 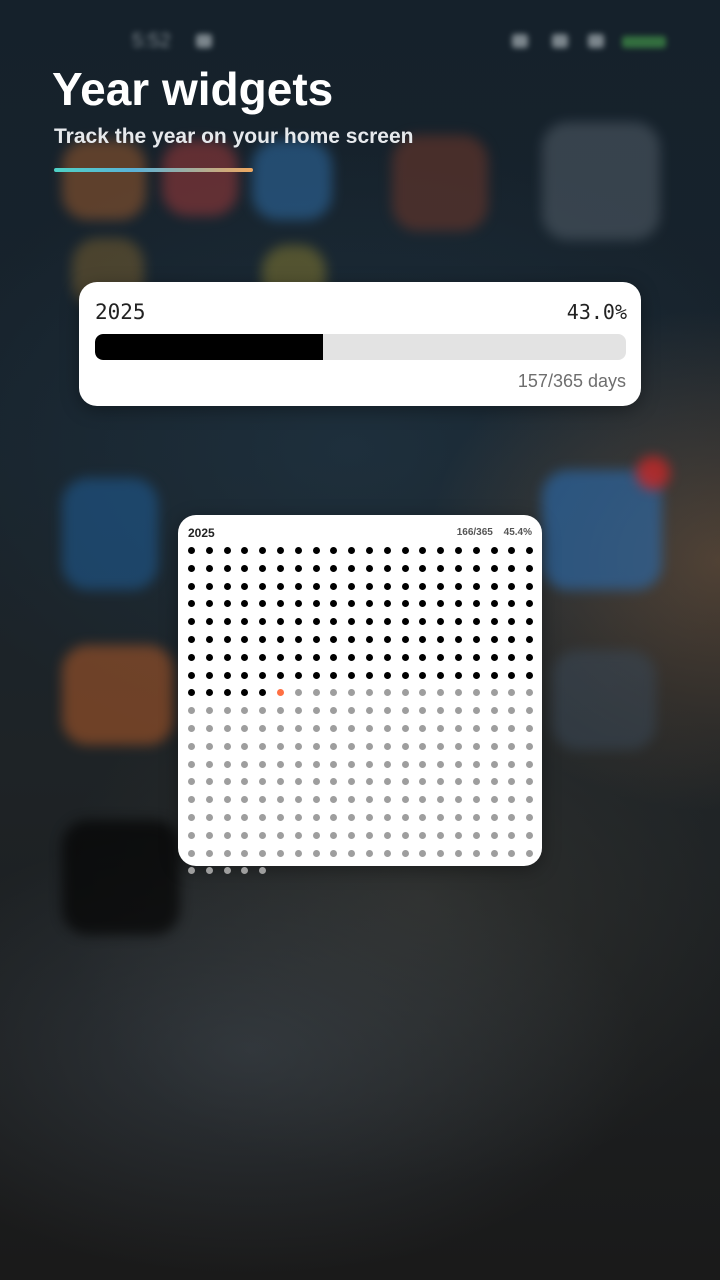 What do you see at coordinates (520, 41) in the screenshot?
I see `alarm-icon` at bounding box center [520, 41].